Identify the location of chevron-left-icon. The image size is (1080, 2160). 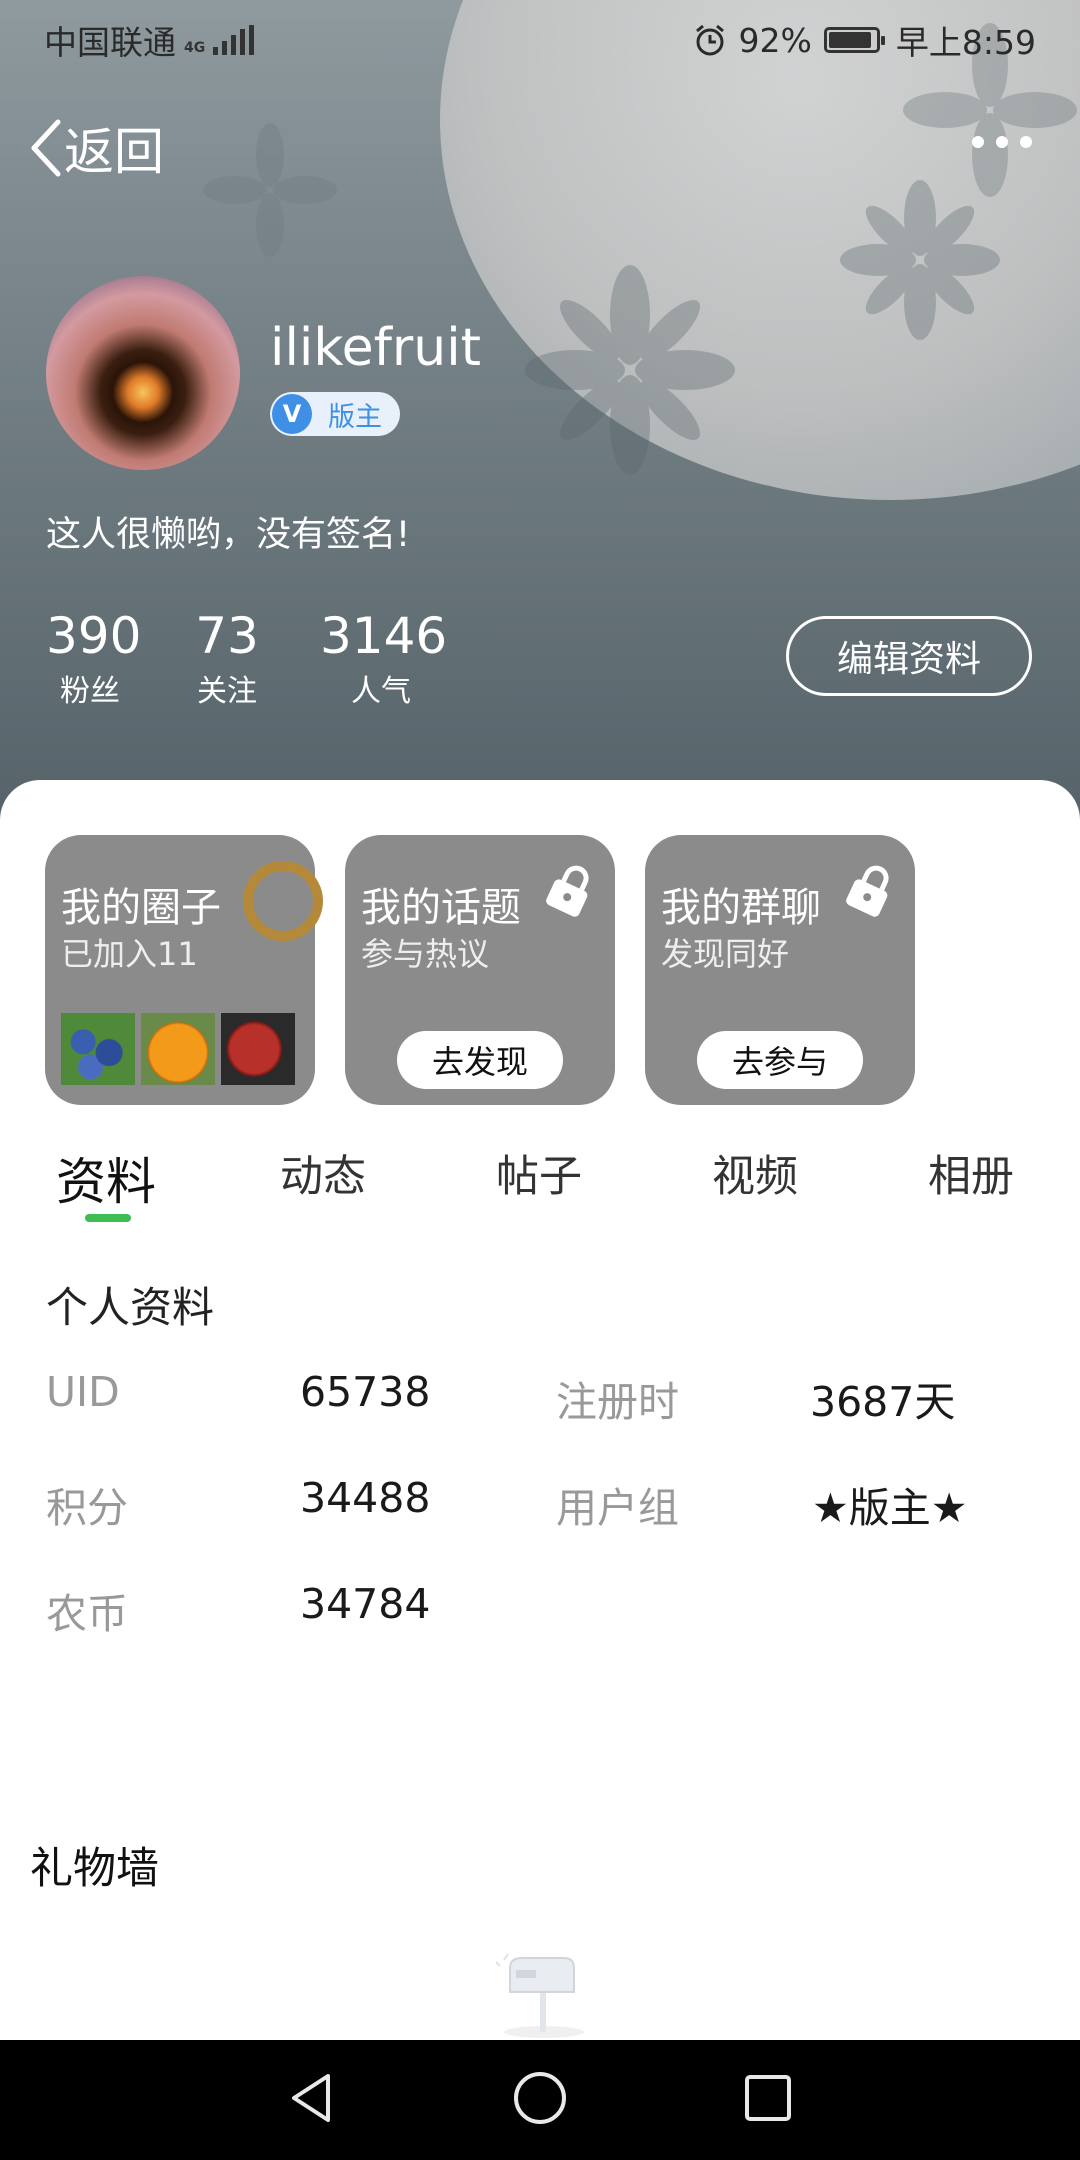
(46, 148).